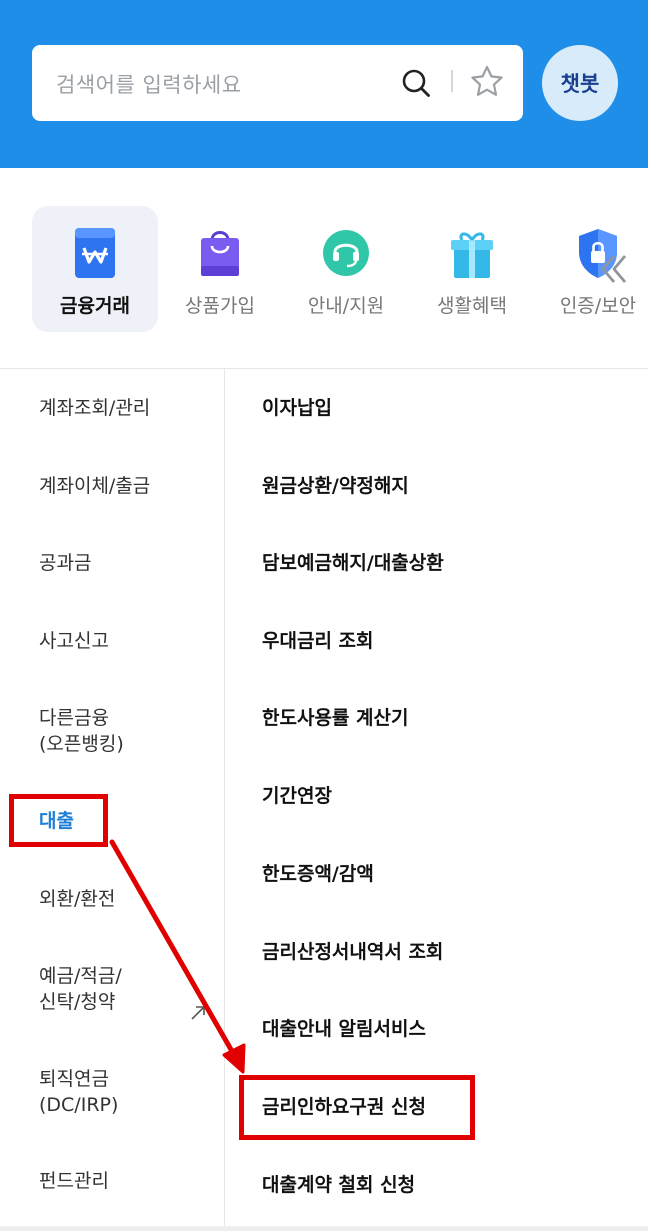  Describe the element at coordinates (487, 82) in the screenshot. I see `star-icon` at that location.